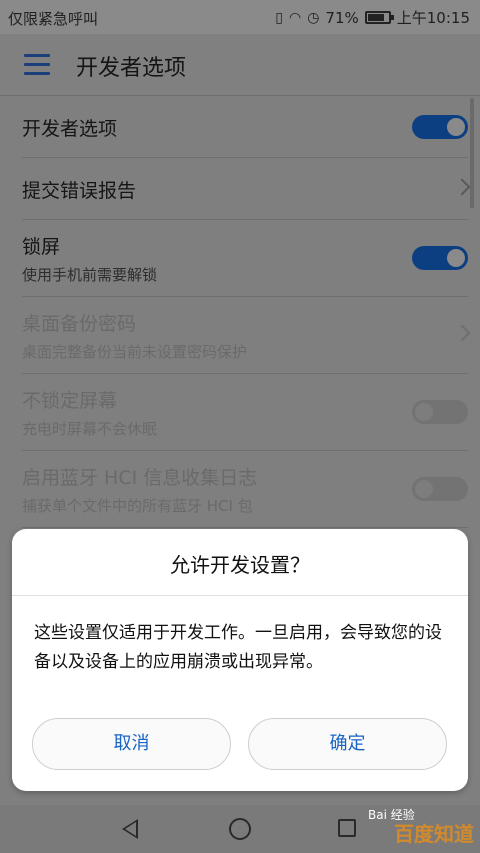  I want to click on back-icon, so click(130, 829).